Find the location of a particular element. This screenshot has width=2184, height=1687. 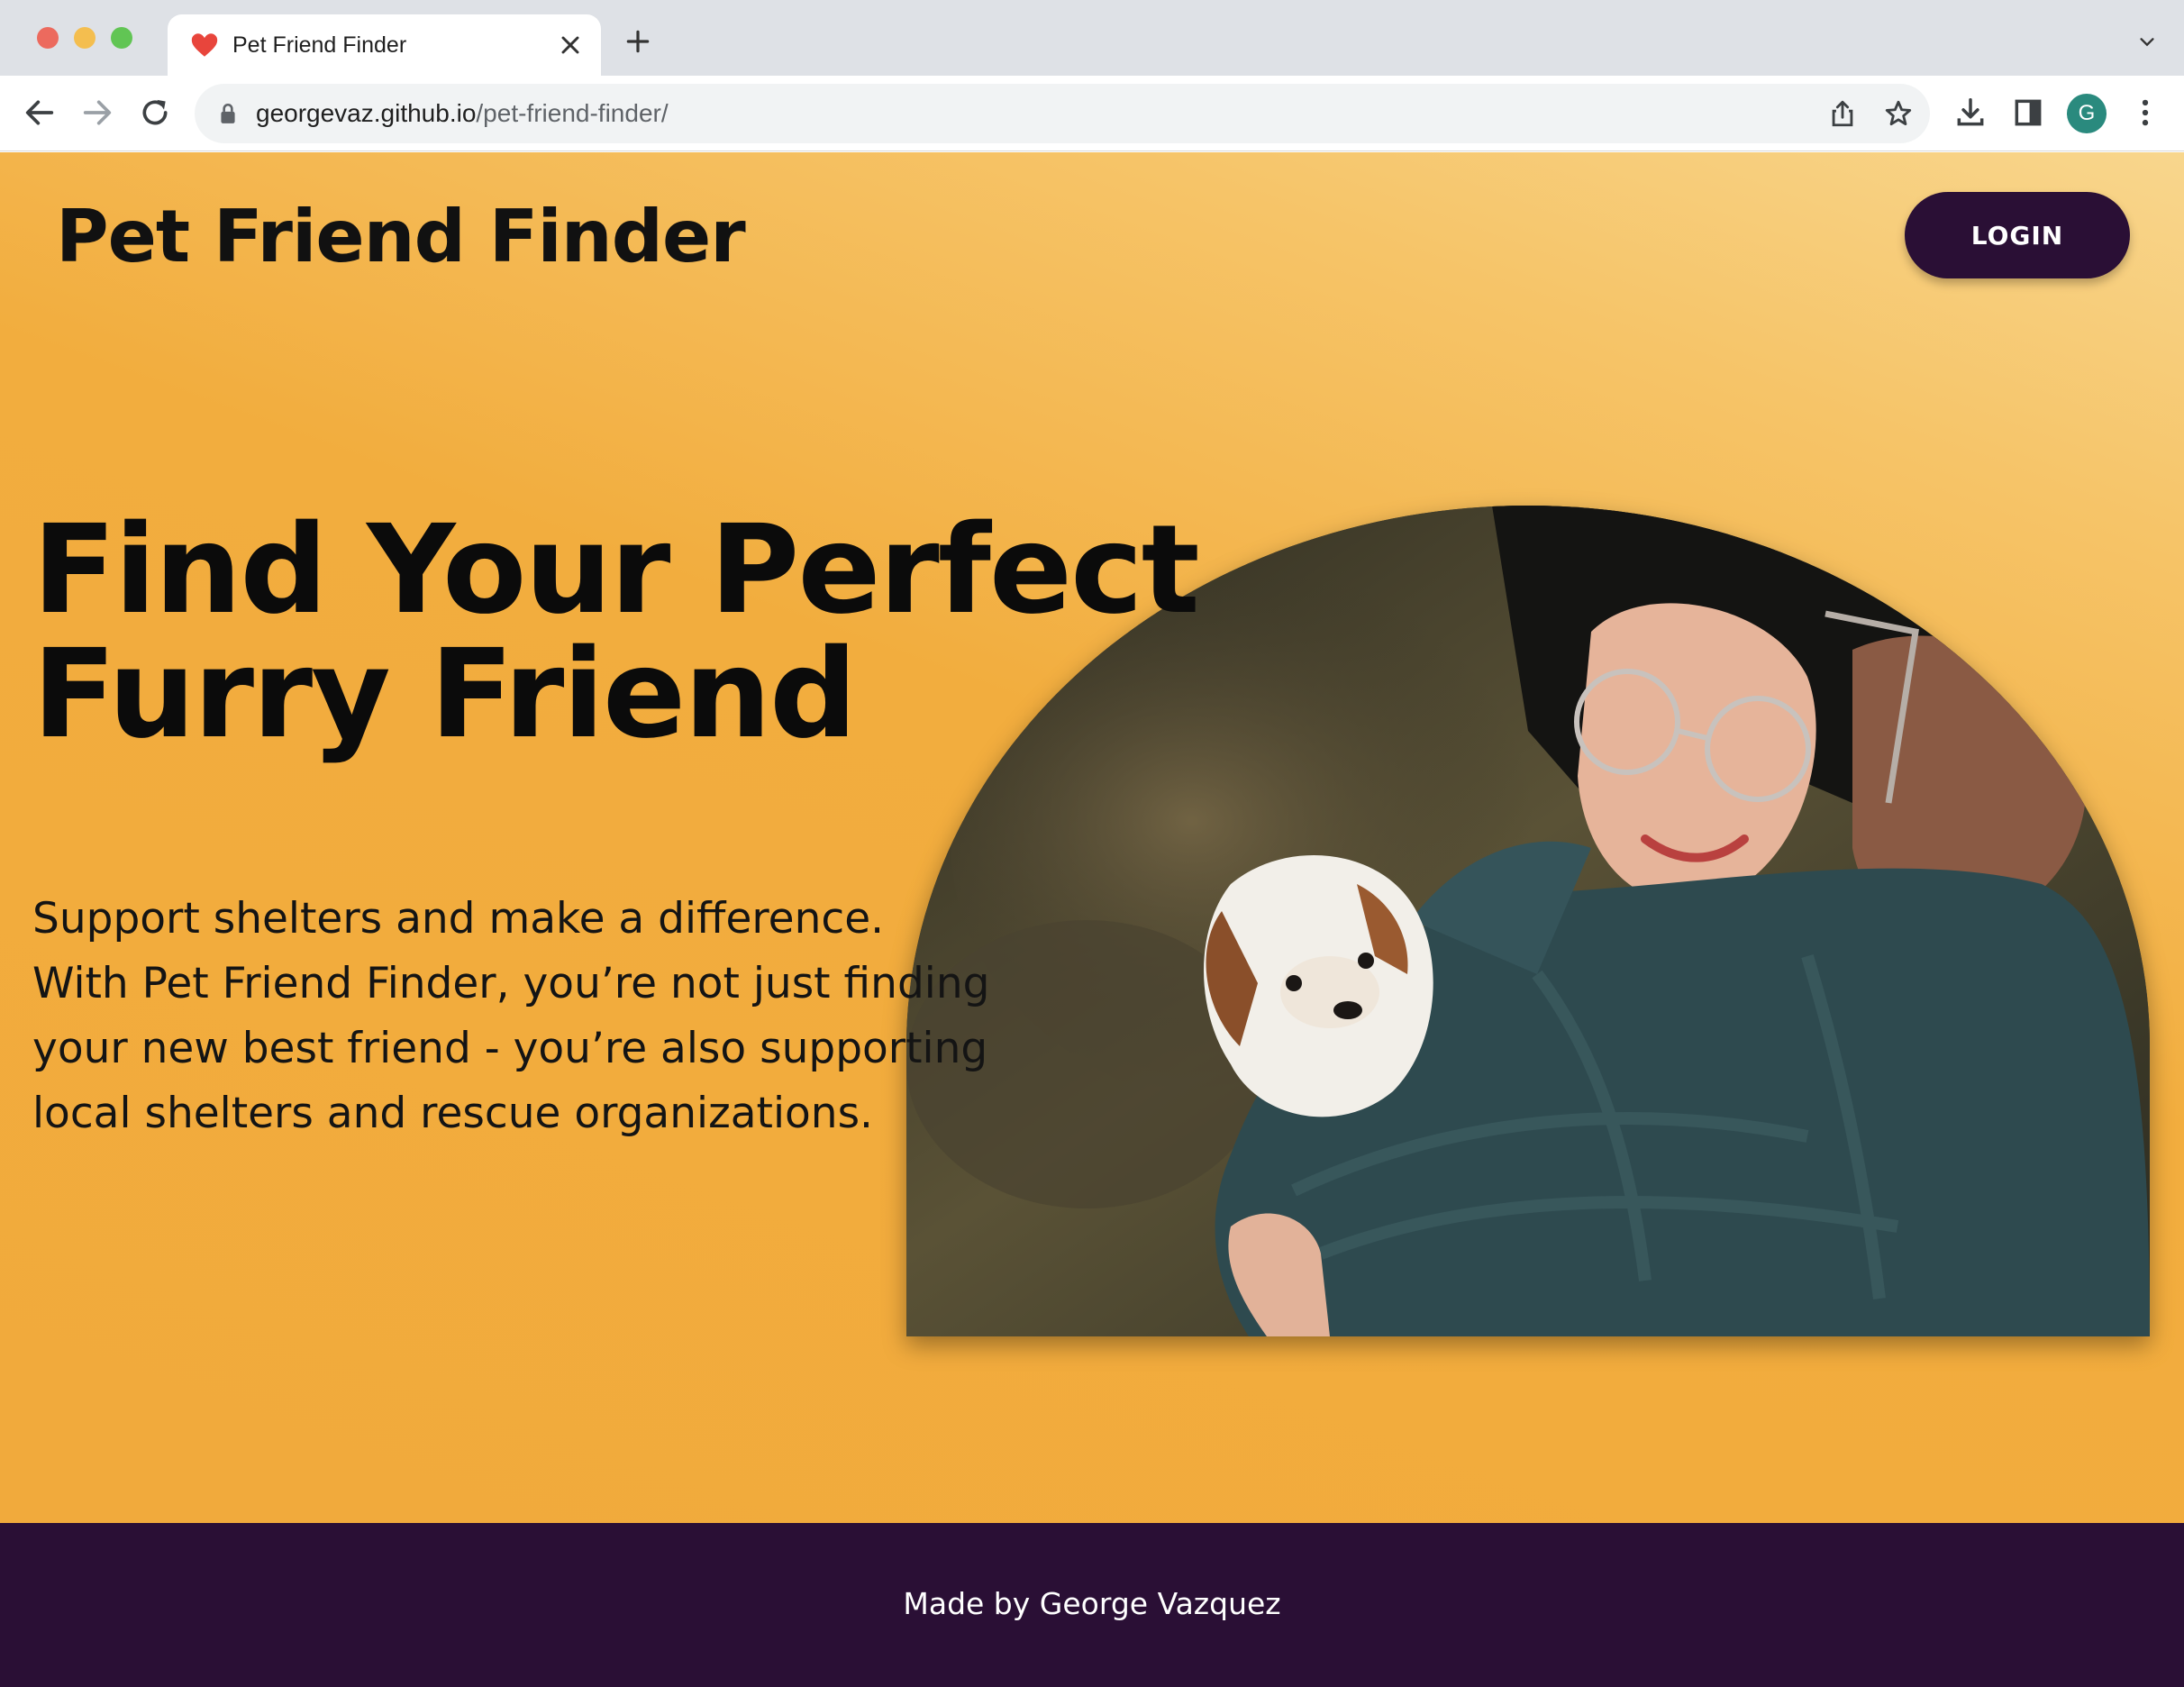

footer-credit: Made by George Vazquez is located at coordinates (1092, 1604).